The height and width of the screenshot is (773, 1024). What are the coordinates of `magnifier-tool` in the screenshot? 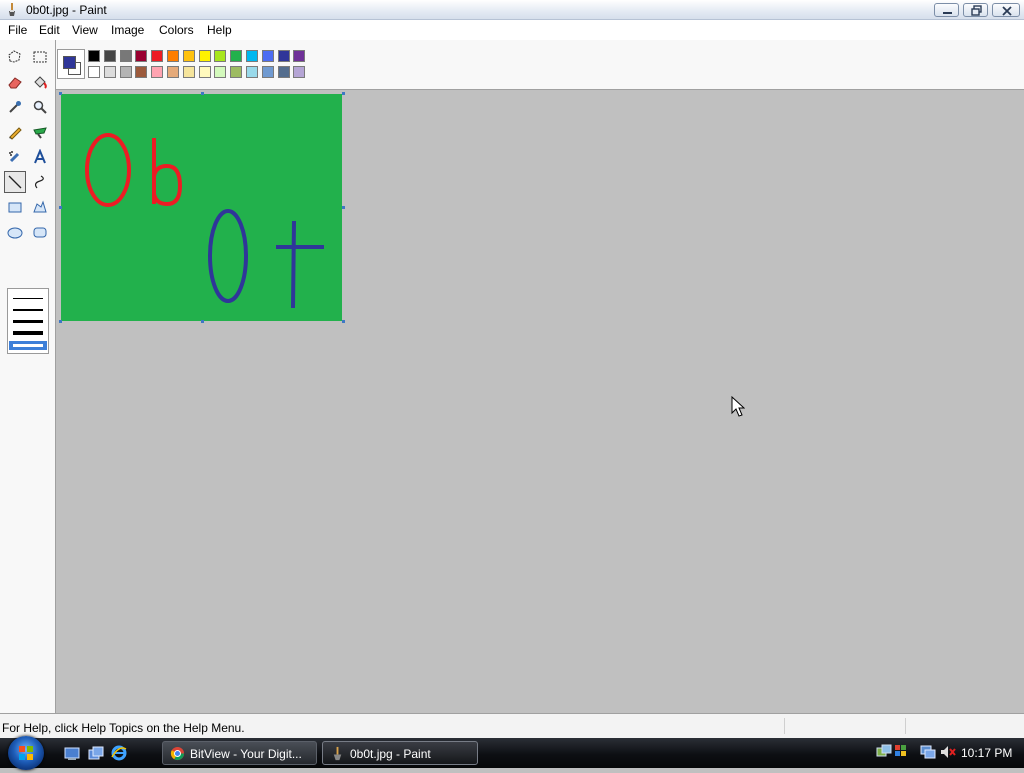 It's located at (40, 107).